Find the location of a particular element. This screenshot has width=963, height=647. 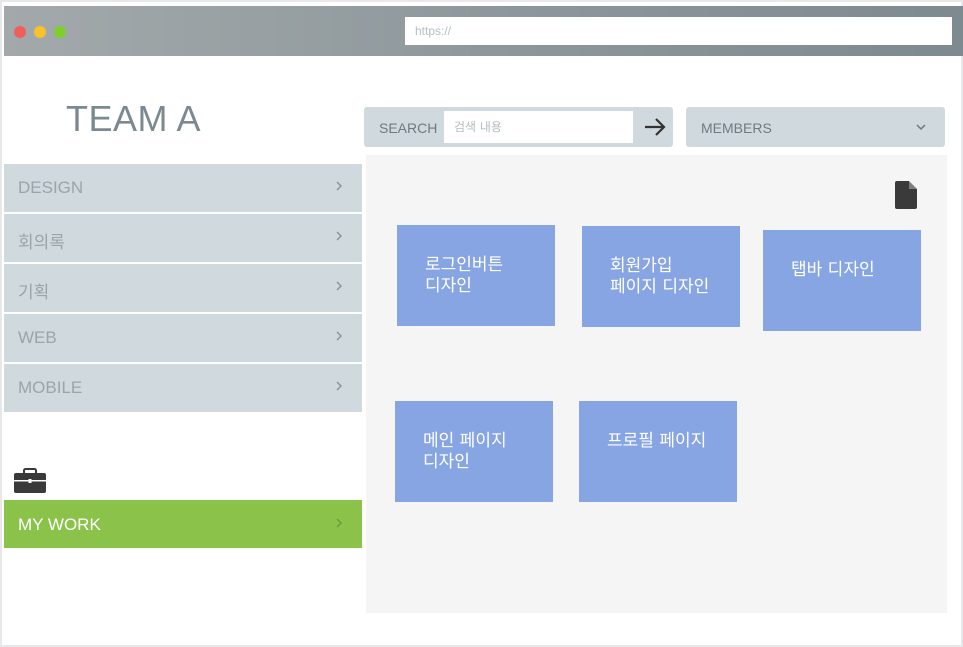

sidebar-item-label: DESIGN is located at coordinates (51, 187).